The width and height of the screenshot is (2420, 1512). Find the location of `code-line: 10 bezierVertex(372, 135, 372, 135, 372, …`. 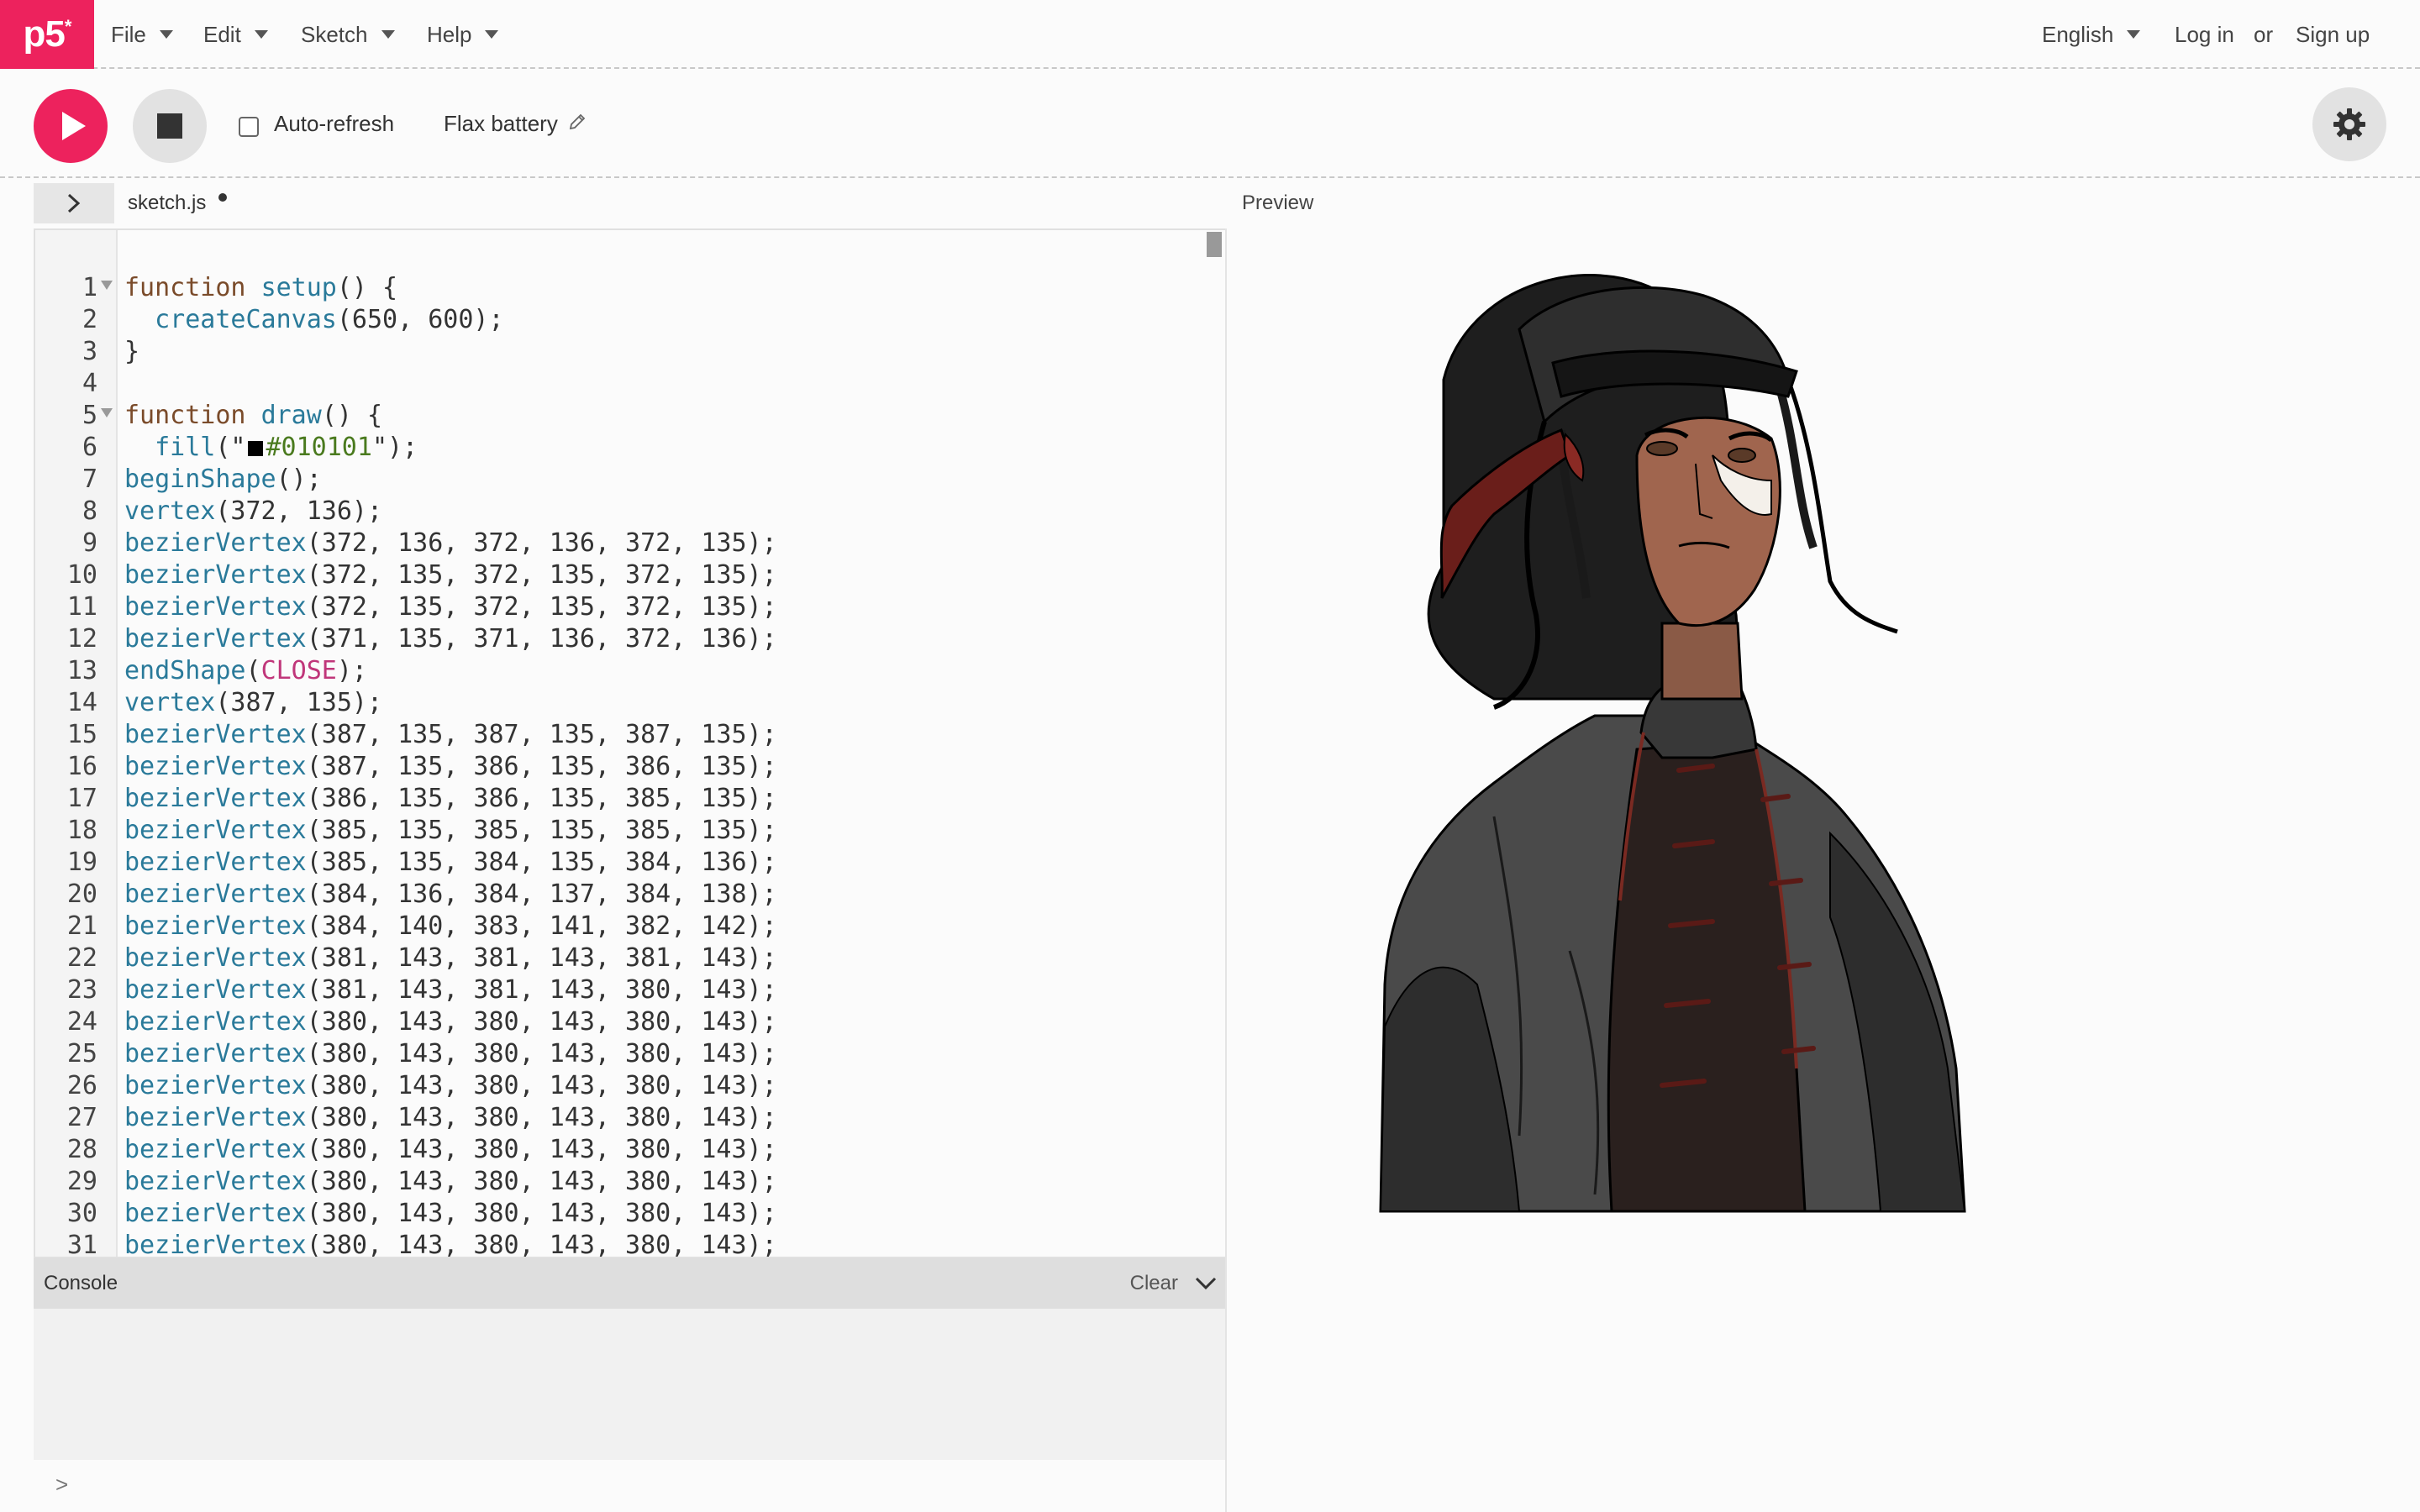

code-line: 10 bezierVertex(372, 135, 372, 135, 372, … is located at coordinates (630, 575).